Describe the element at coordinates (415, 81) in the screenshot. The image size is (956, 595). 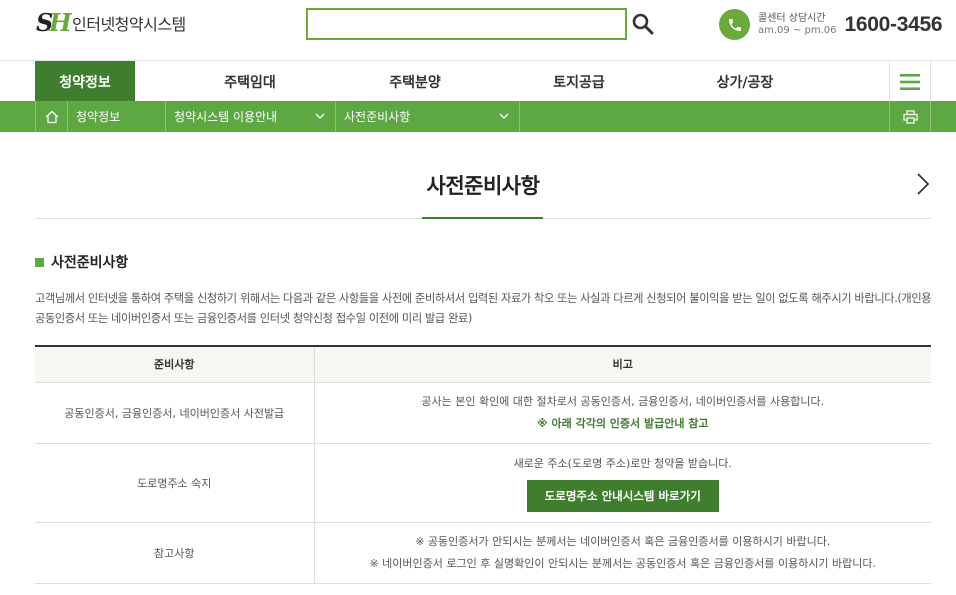
I see `nav-item-housing-sale: 주택분양` at that location.